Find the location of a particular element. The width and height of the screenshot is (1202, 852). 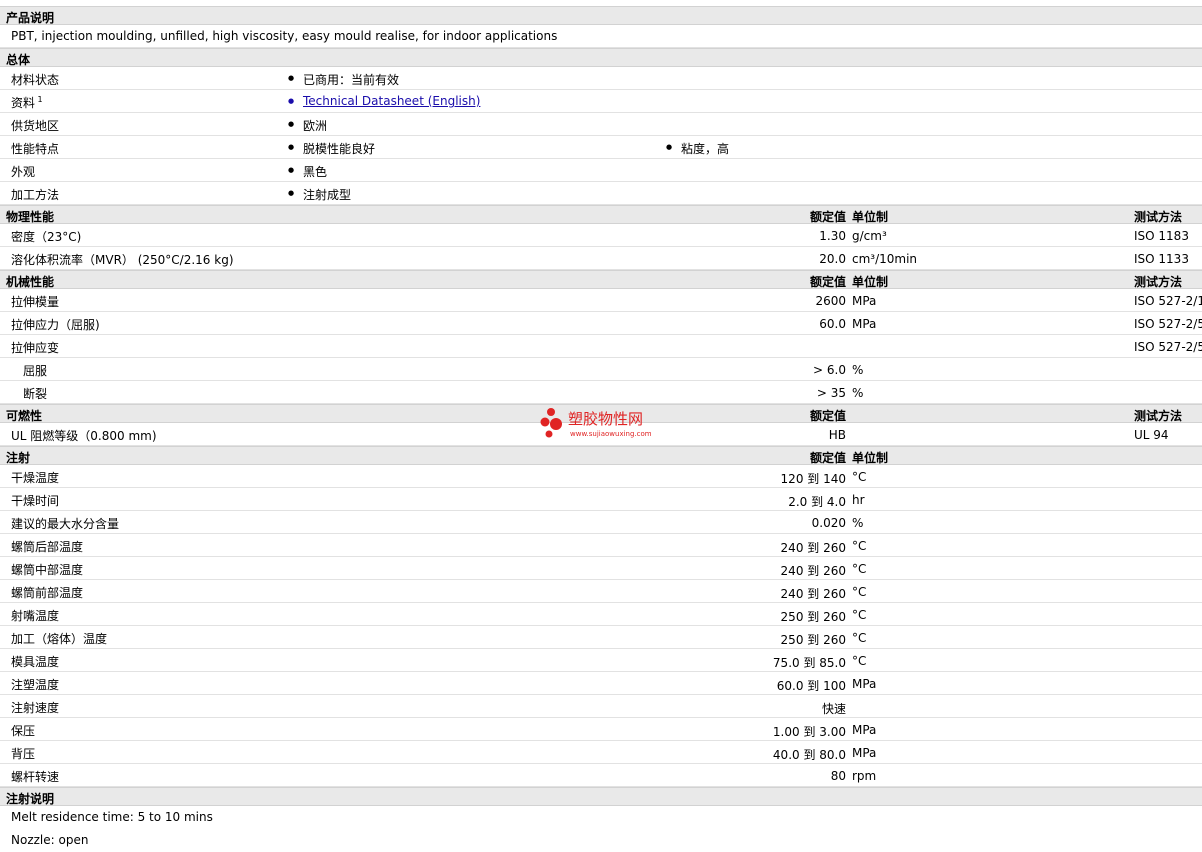

injection-value: 80 is located at coordinates (838, 776).